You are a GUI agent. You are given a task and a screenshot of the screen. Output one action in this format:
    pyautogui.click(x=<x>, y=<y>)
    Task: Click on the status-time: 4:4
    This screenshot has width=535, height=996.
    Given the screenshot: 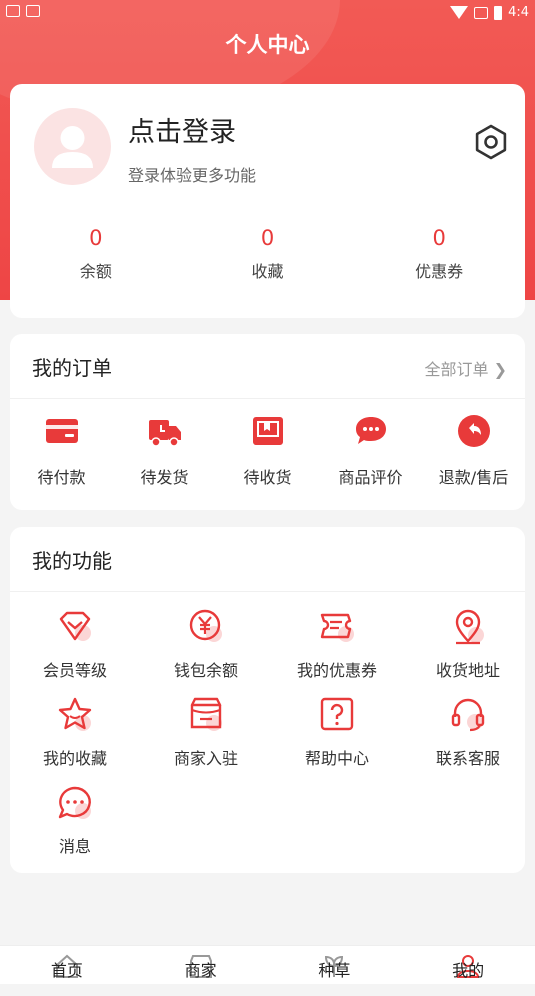 What is the action you would take?
    pyautogui.click(x=518, y=12)
    